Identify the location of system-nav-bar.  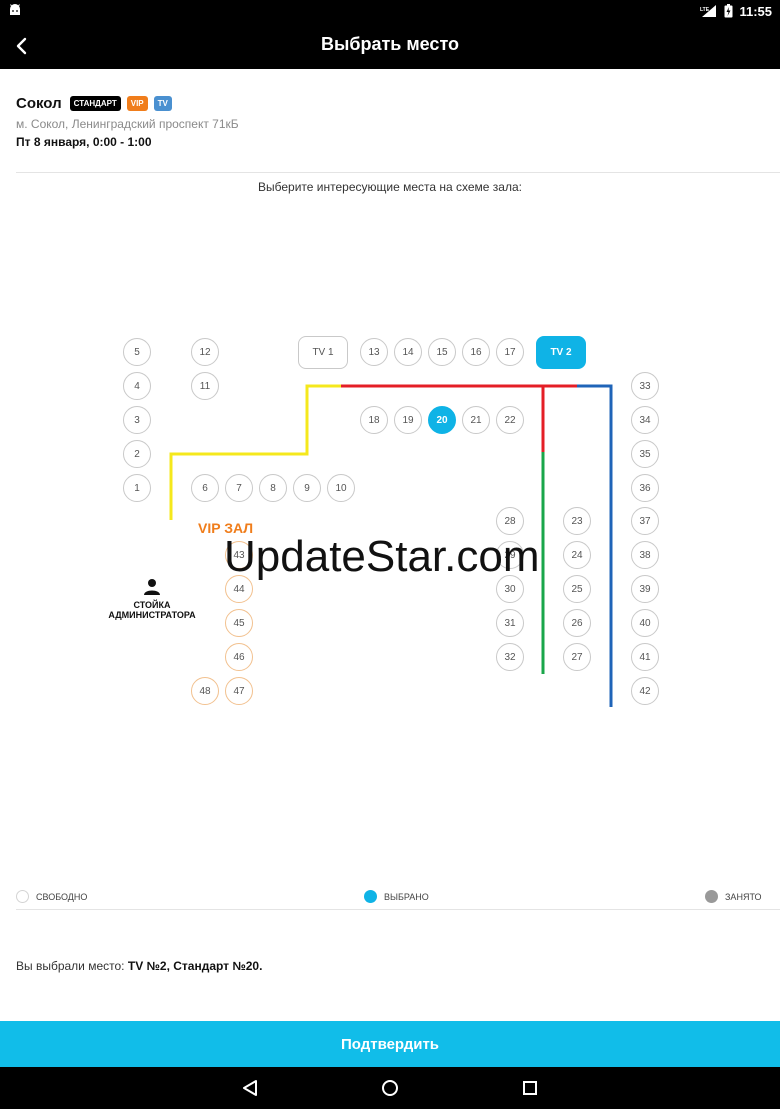
(390, 1088).